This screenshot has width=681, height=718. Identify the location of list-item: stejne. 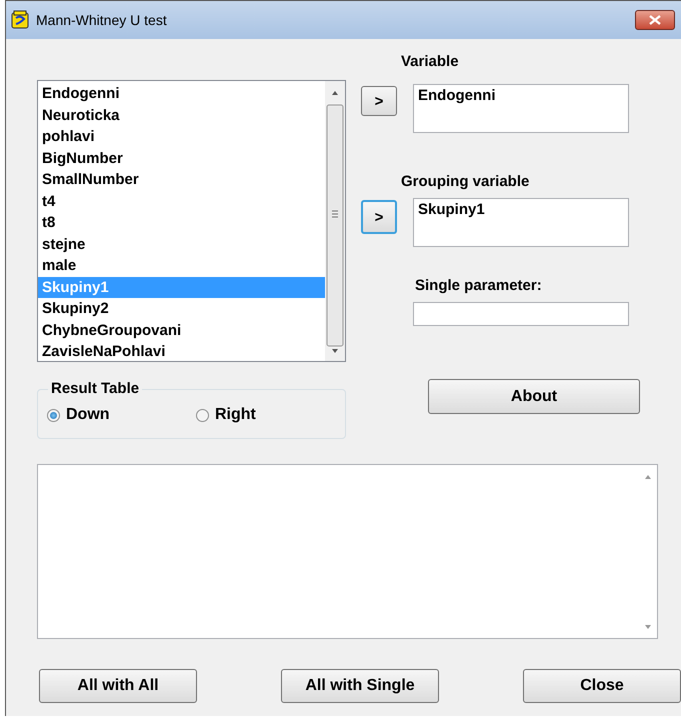
(181, 244).